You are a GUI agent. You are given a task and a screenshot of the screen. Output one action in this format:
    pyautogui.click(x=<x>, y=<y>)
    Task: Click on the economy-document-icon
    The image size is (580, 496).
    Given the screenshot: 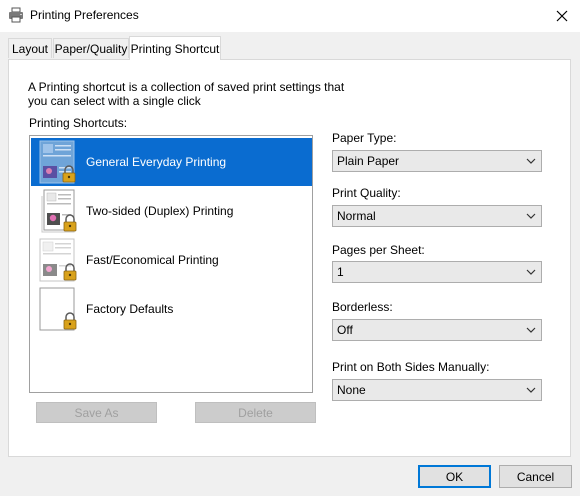 What is the action you would take?
    pyautogui.click(x=58, y=260)
    